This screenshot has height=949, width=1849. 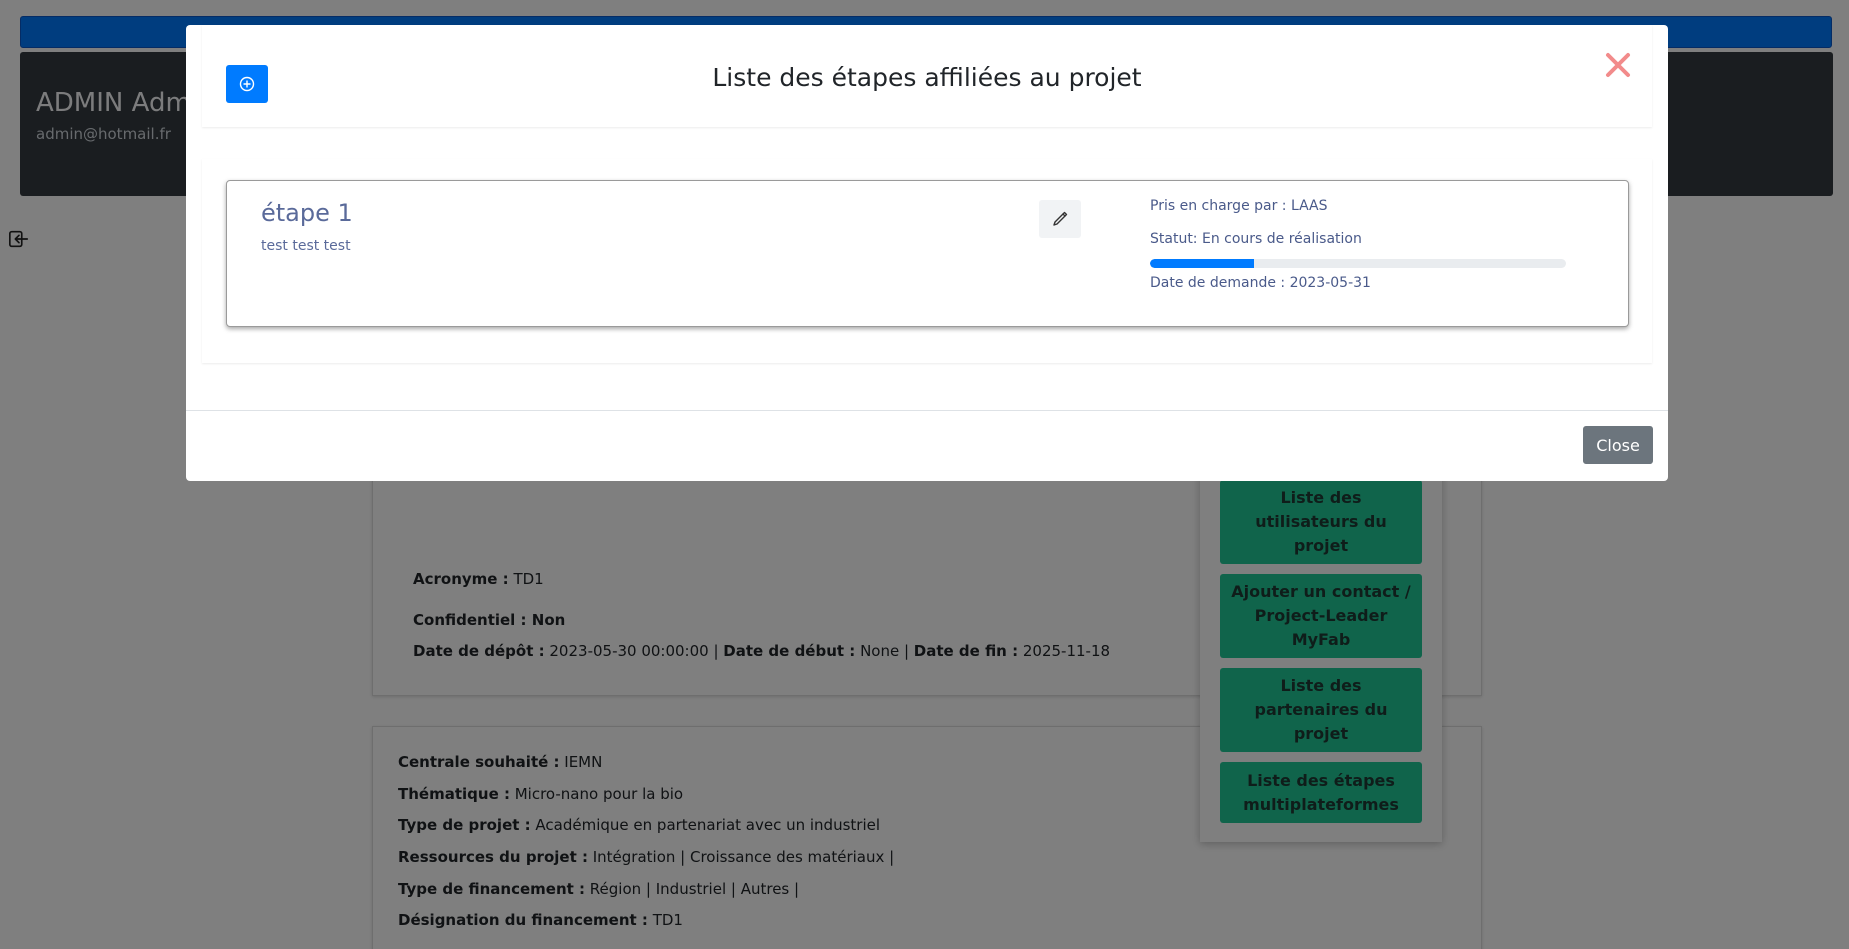 I want to click on close-button: Close, so click(x=1618, y=445).